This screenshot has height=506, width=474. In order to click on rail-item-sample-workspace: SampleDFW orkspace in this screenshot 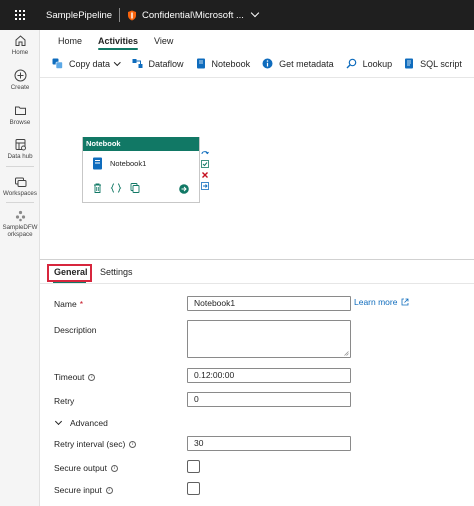, I will do `click(20, 223)`.